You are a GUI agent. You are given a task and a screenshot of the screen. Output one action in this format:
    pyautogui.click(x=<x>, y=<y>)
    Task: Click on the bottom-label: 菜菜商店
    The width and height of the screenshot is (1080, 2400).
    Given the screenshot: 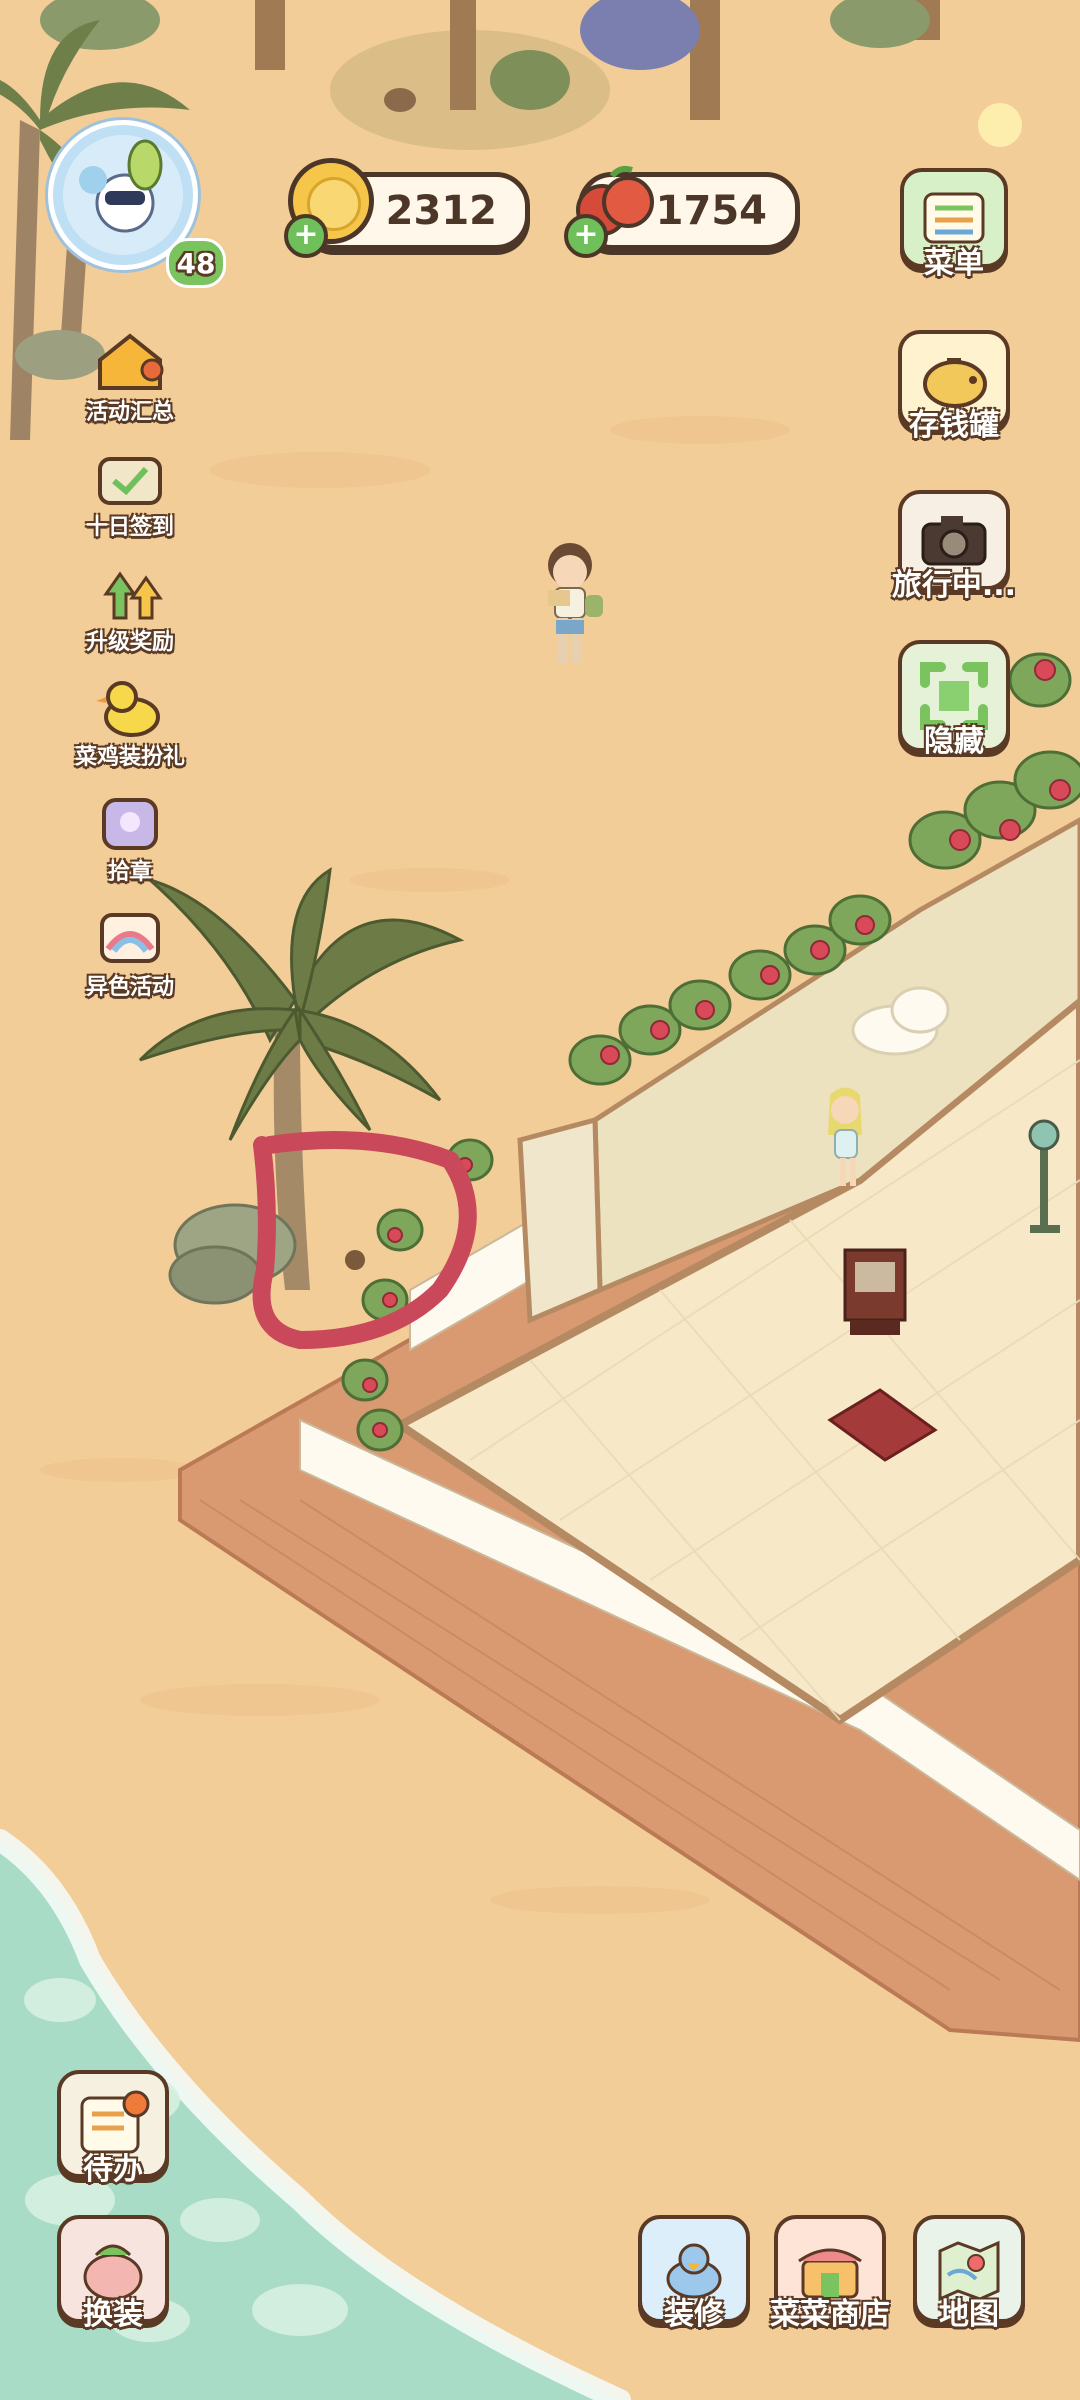 What is the action you would take?
    pyautogui.click(x=830, y=2314)
    